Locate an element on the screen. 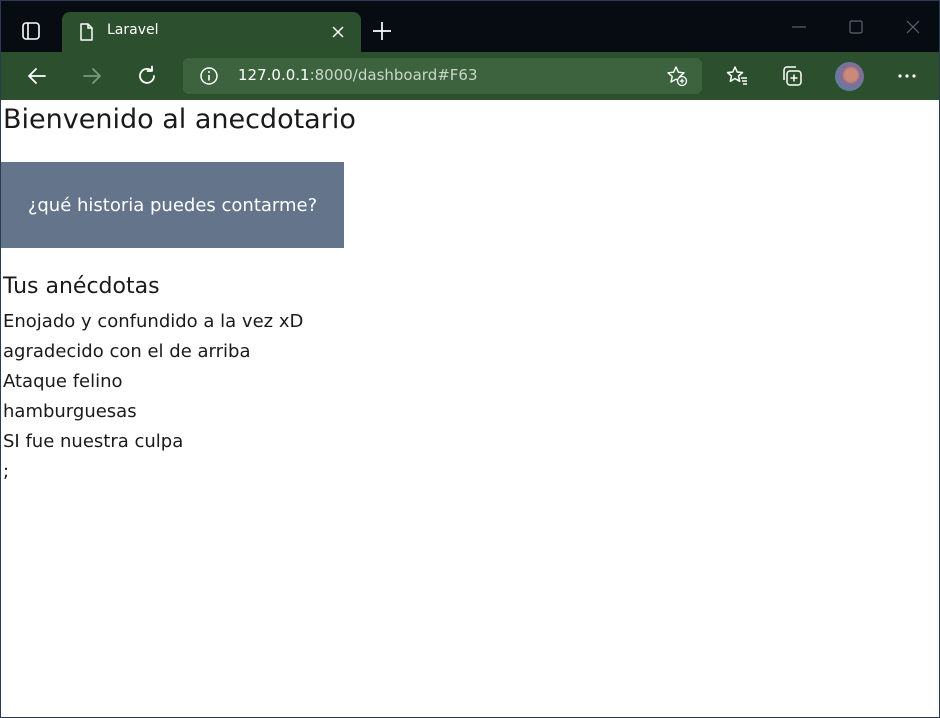 The height and width of the screenshot is (718, 940). forward-arrow-icon is located at coordinates (92, 76).